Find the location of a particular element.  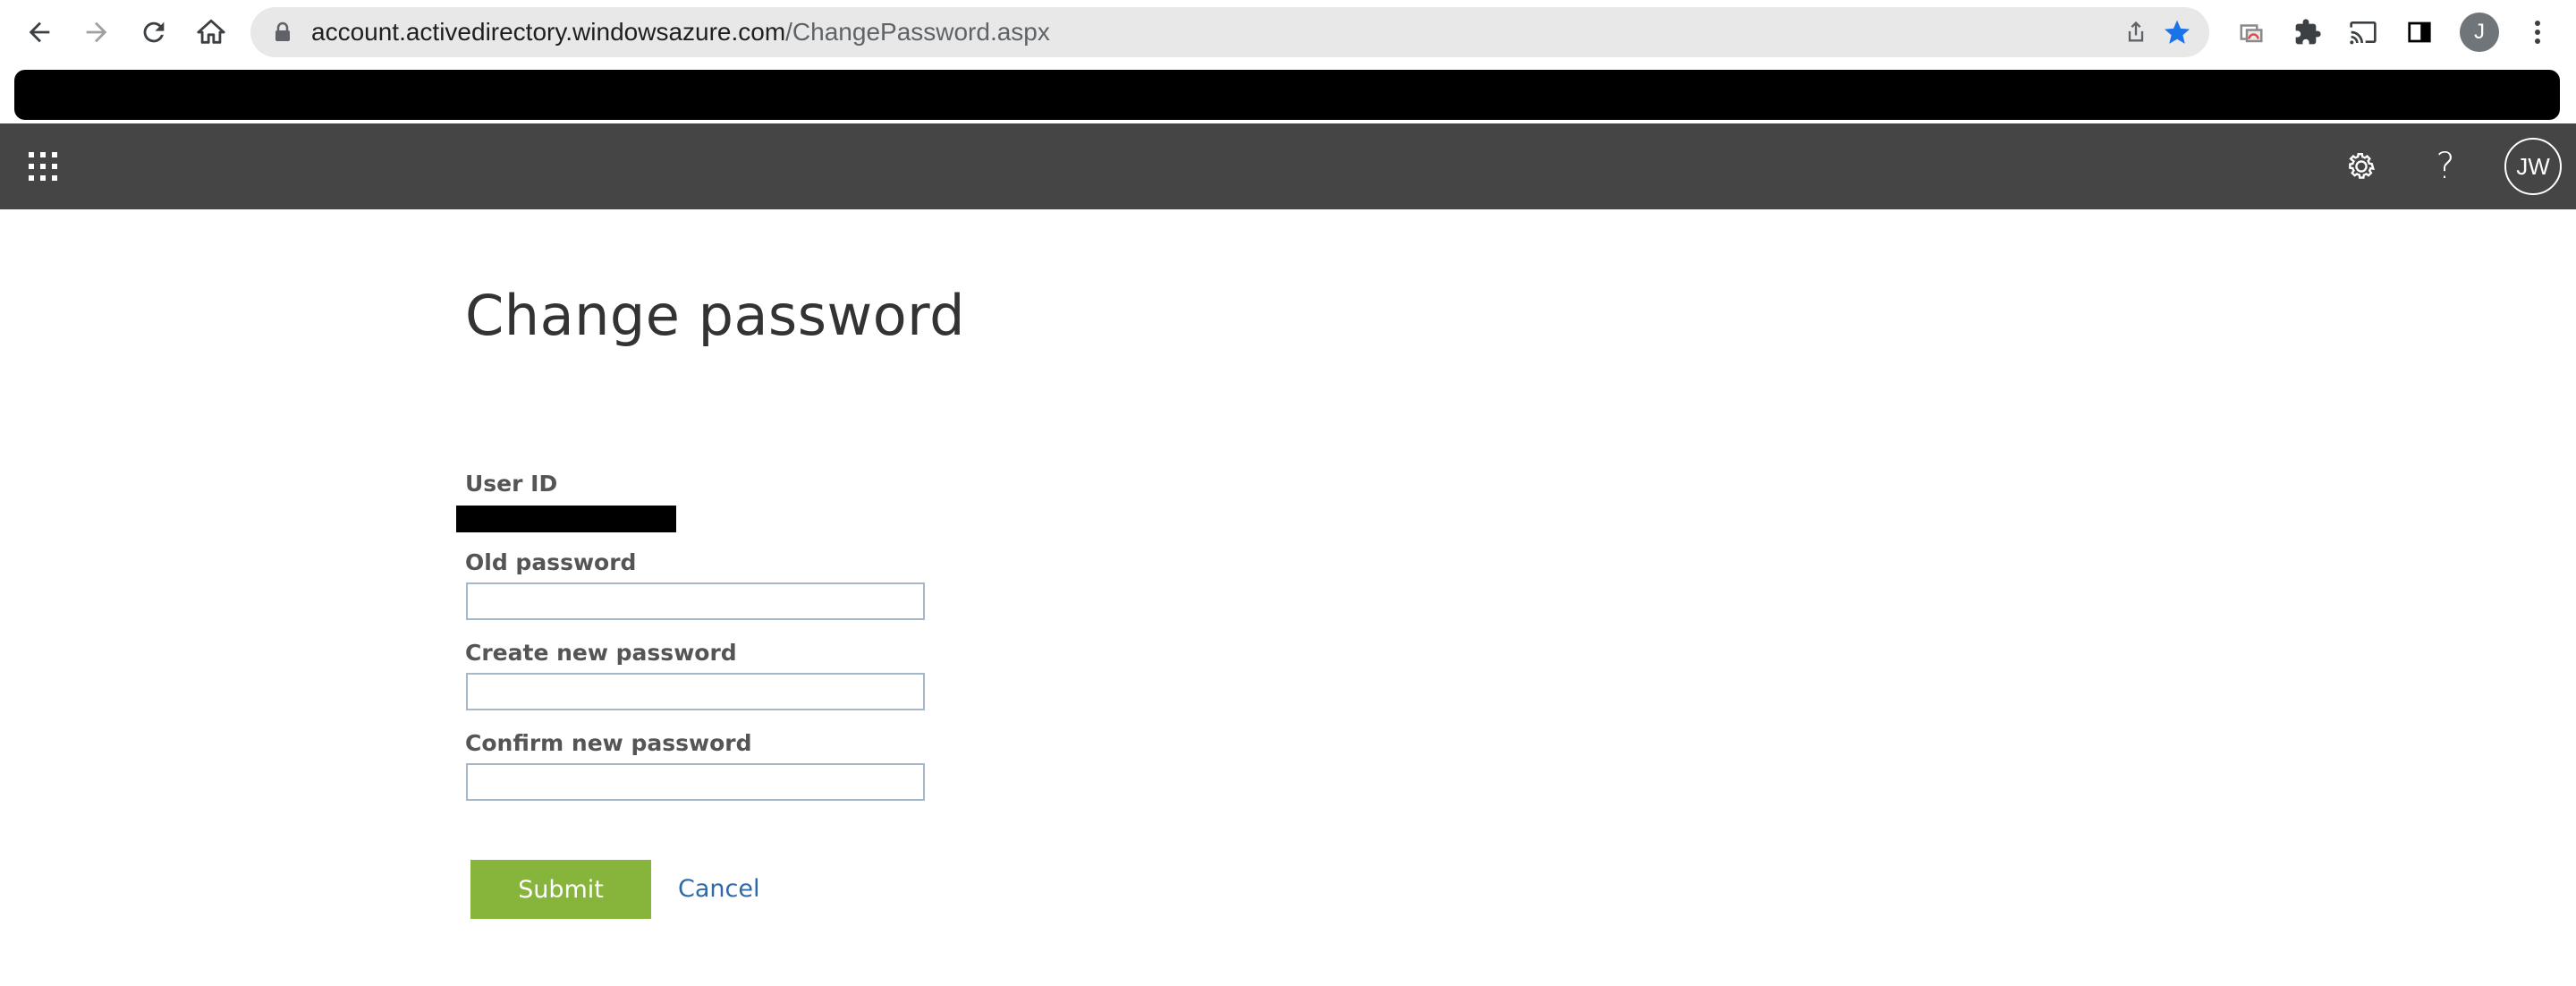

puzzle-icon is located at coordinates (2308, 32).